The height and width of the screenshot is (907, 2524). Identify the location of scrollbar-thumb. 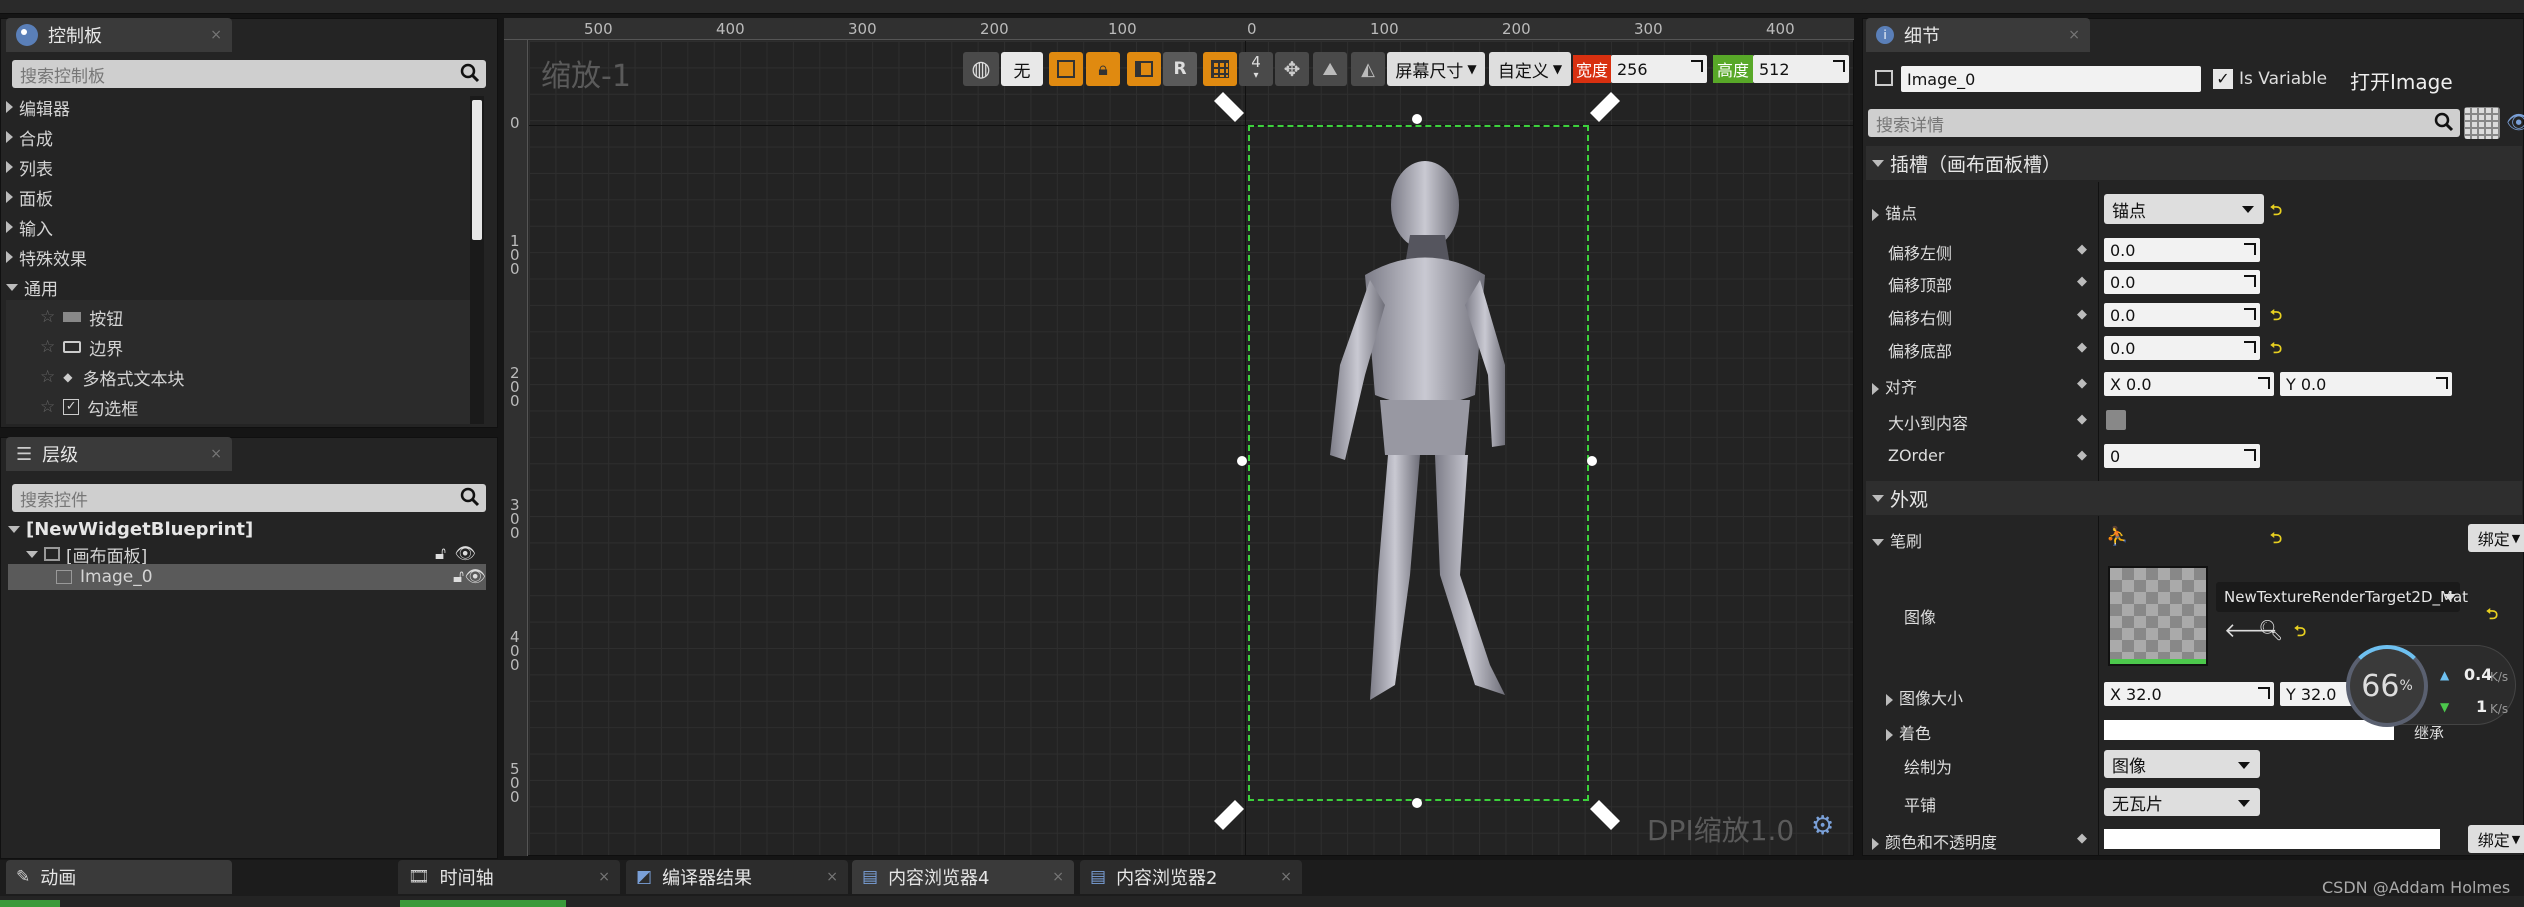
(477, 170).